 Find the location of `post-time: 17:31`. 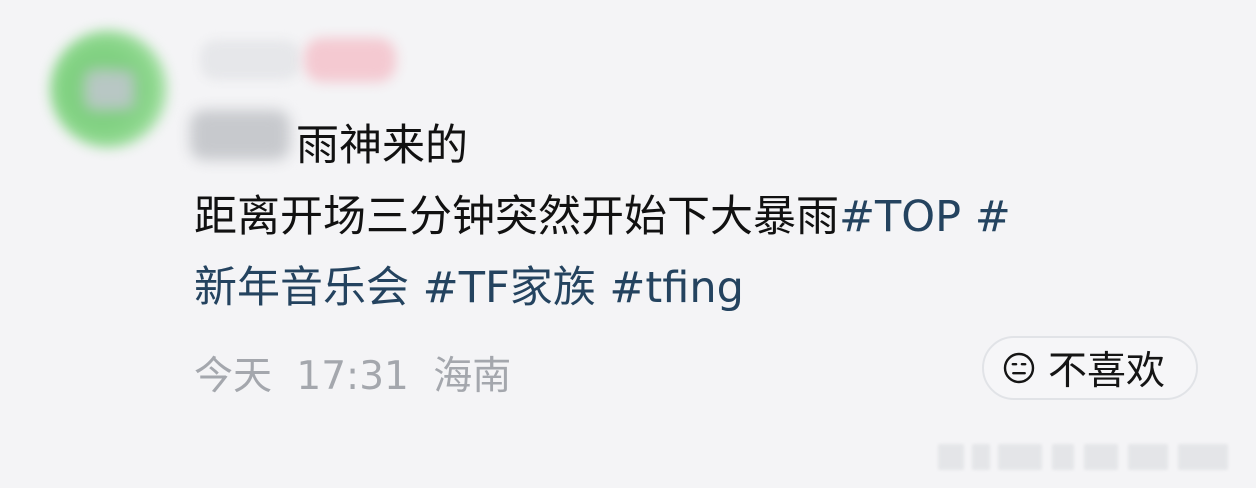

post-time: 17:31 is located at coordinates (352, 376).